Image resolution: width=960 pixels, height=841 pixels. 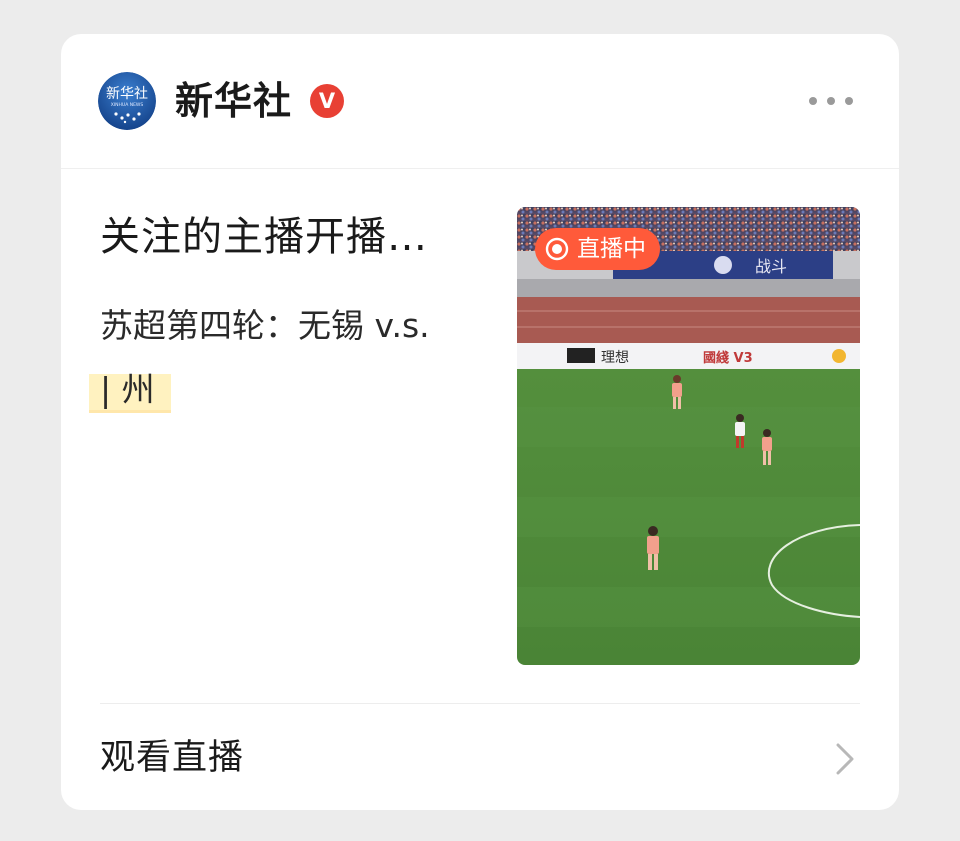 I want to click on verified-badge: V, so click(x=327, y=101).